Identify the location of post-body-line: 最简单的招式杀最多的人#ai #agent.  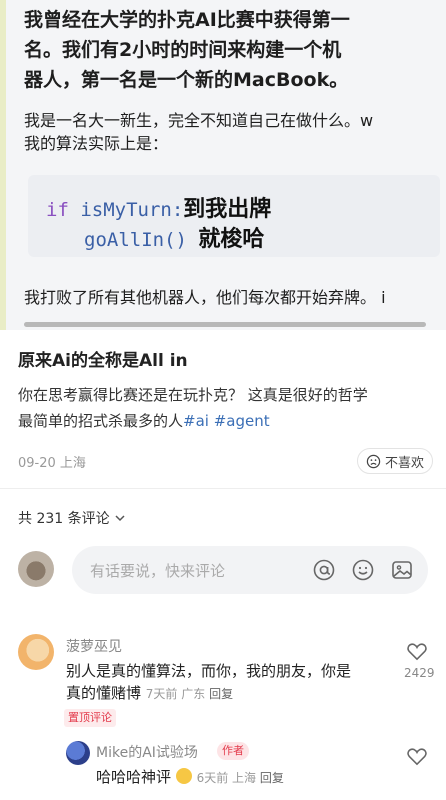
(144, 420).